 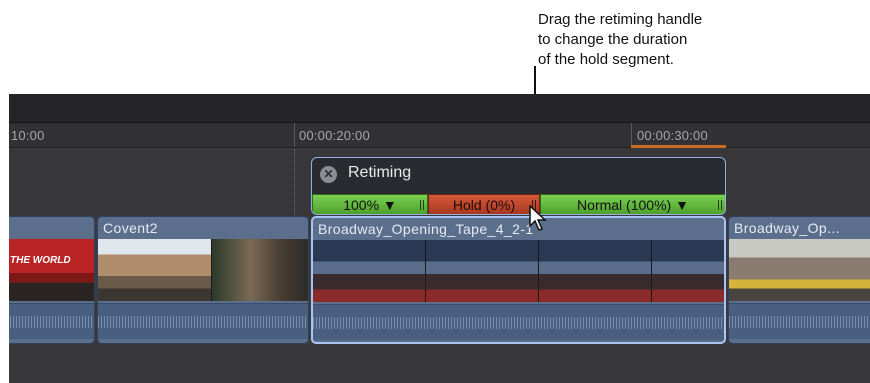 I want to click on ruler-time-1: 10:00, so click(x=28, y=135).